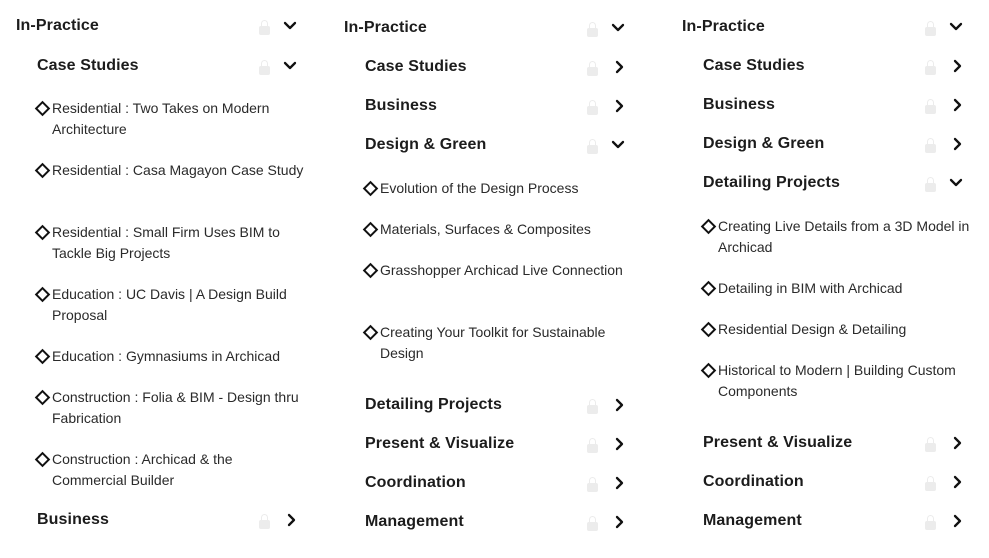 Image resolution: width=989 pixels, height=558 pixels. Describe the element at coordinates (170, 170) in the screenshot. I see `lesson-item: Residential : Casa Magayon Case Study` at that location.